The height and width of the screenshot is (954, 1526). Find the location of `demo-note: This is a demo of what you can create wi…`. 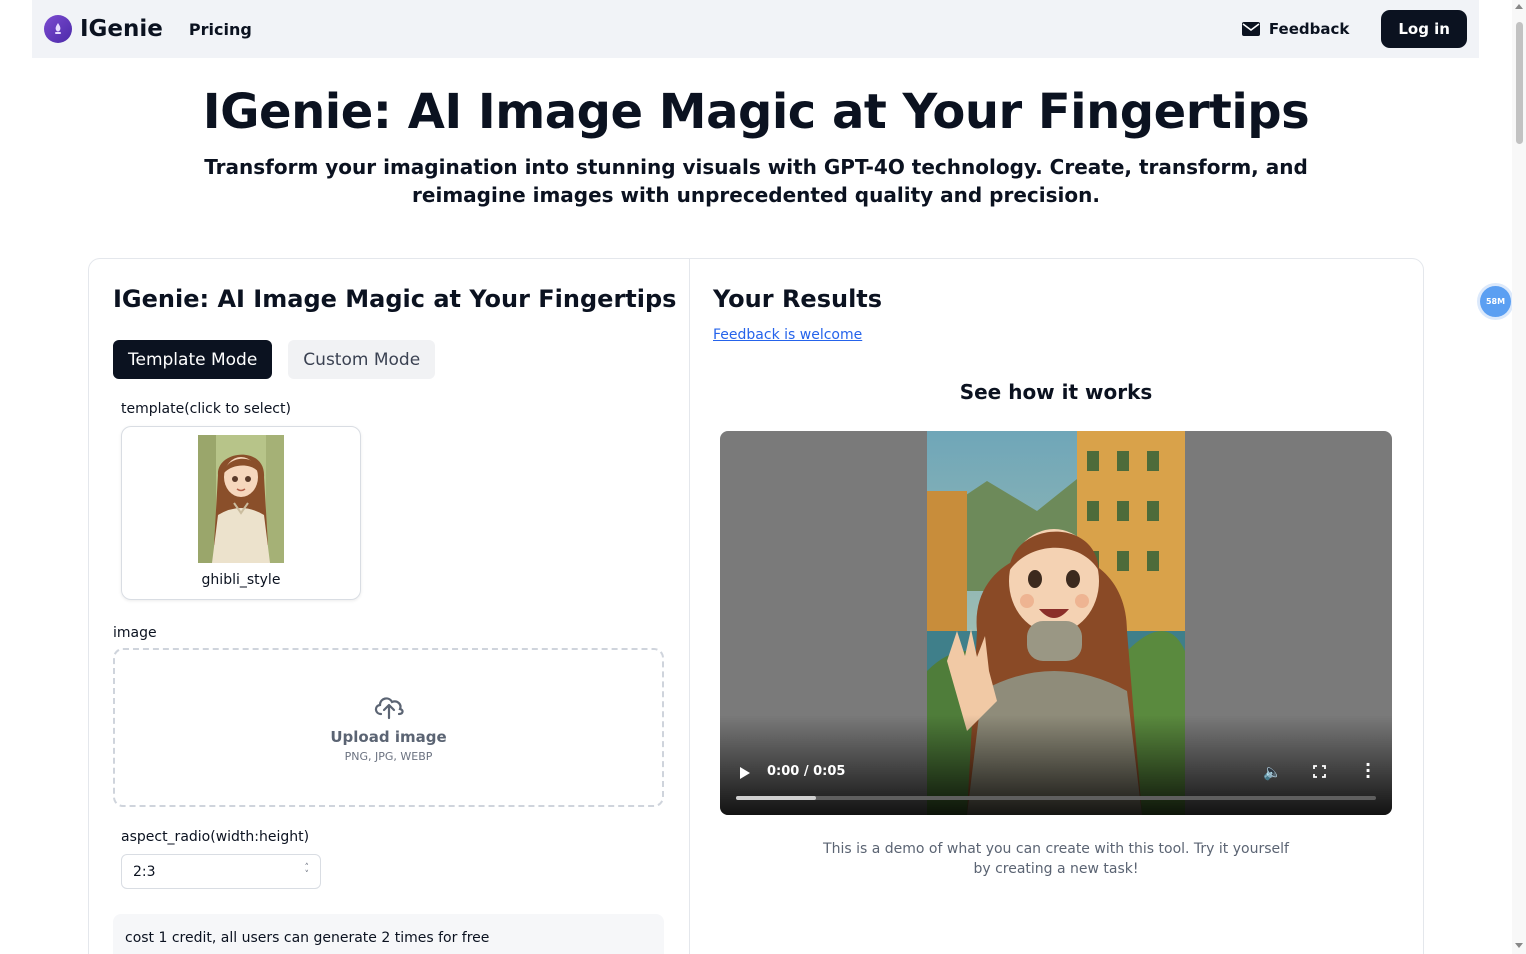

demo-note: This is a demo of what you can create wi… is located at coordinates (1056, 859).